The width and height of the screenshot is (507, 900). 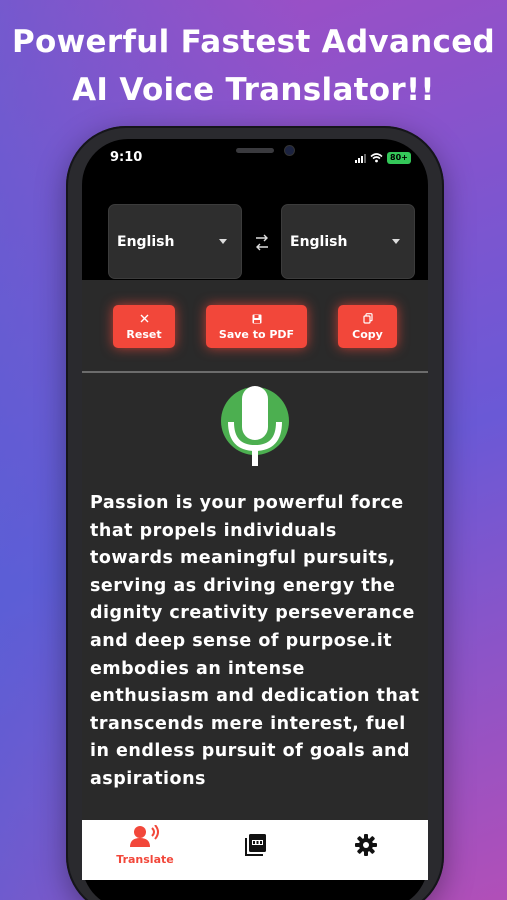 What do you see at coordinates (257, 319) in the screenshot?
I see `floppy-disk-icon` at bounding box center [257, 319].